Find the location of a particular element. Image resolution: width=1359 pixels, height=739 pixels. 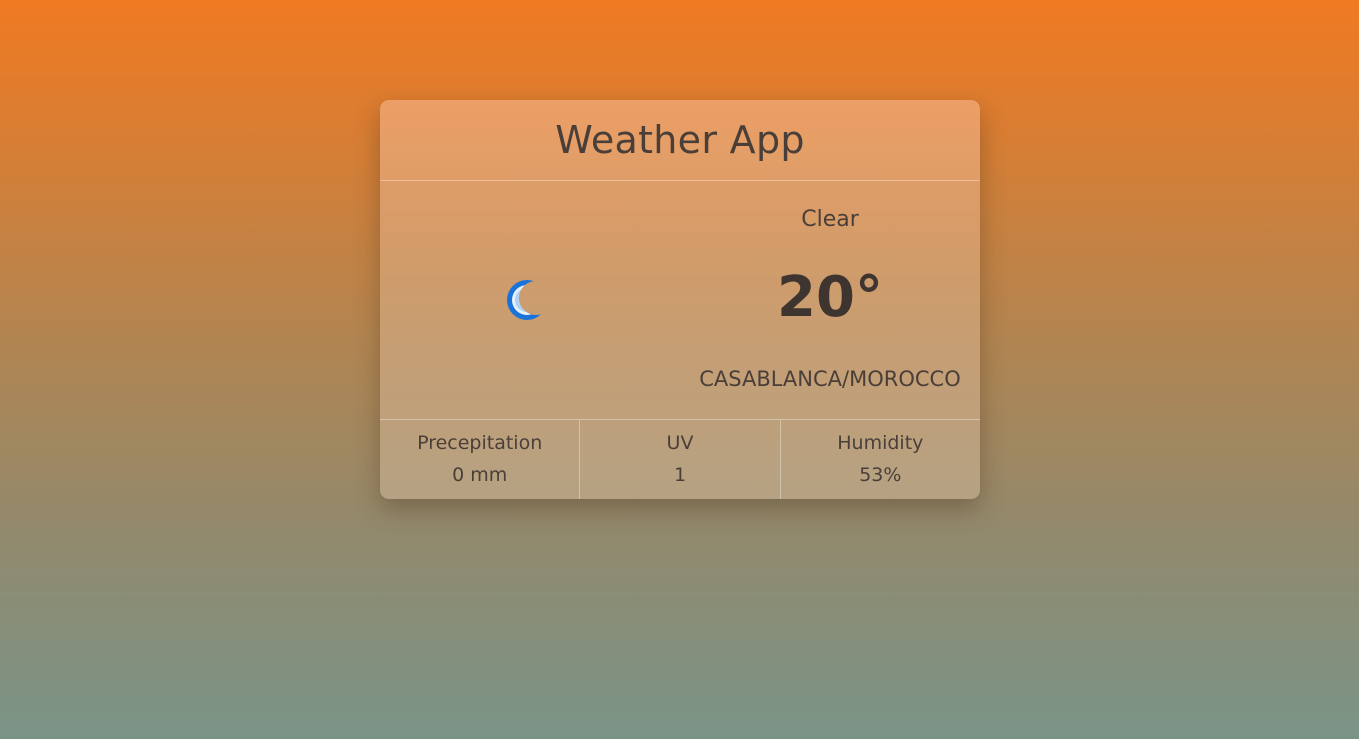

stat-uv: UV 1 is located at coordinates (680, 459).